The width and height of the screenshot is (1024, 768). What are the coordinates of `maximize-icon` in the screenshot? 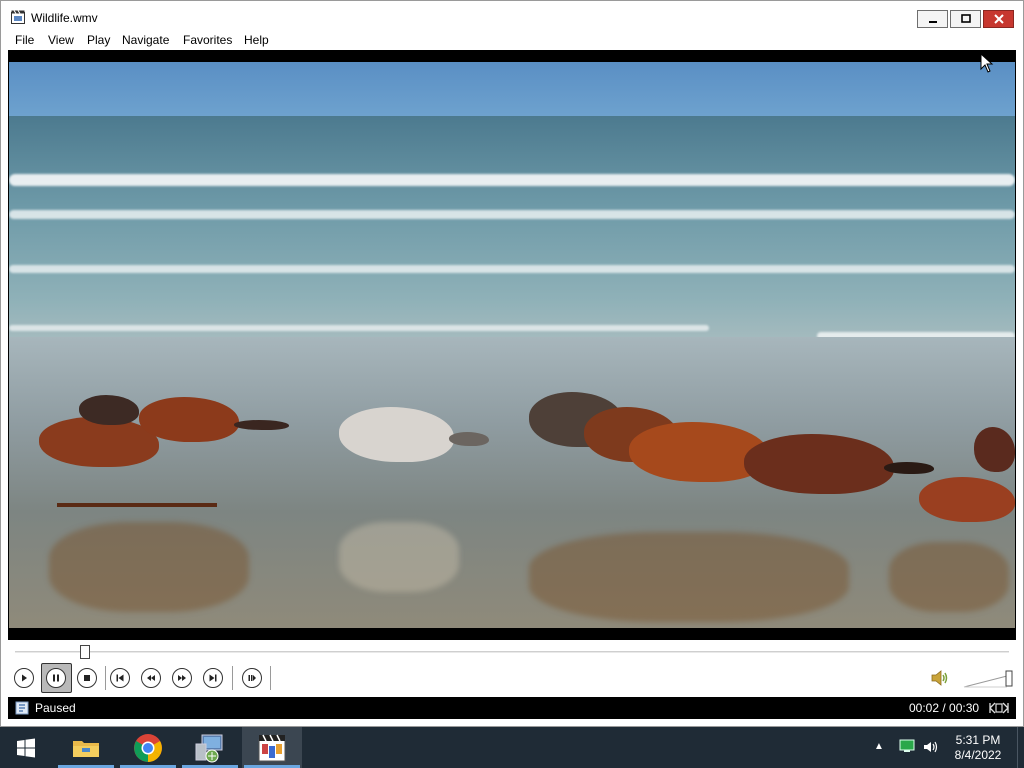 It's located at (965, 18).